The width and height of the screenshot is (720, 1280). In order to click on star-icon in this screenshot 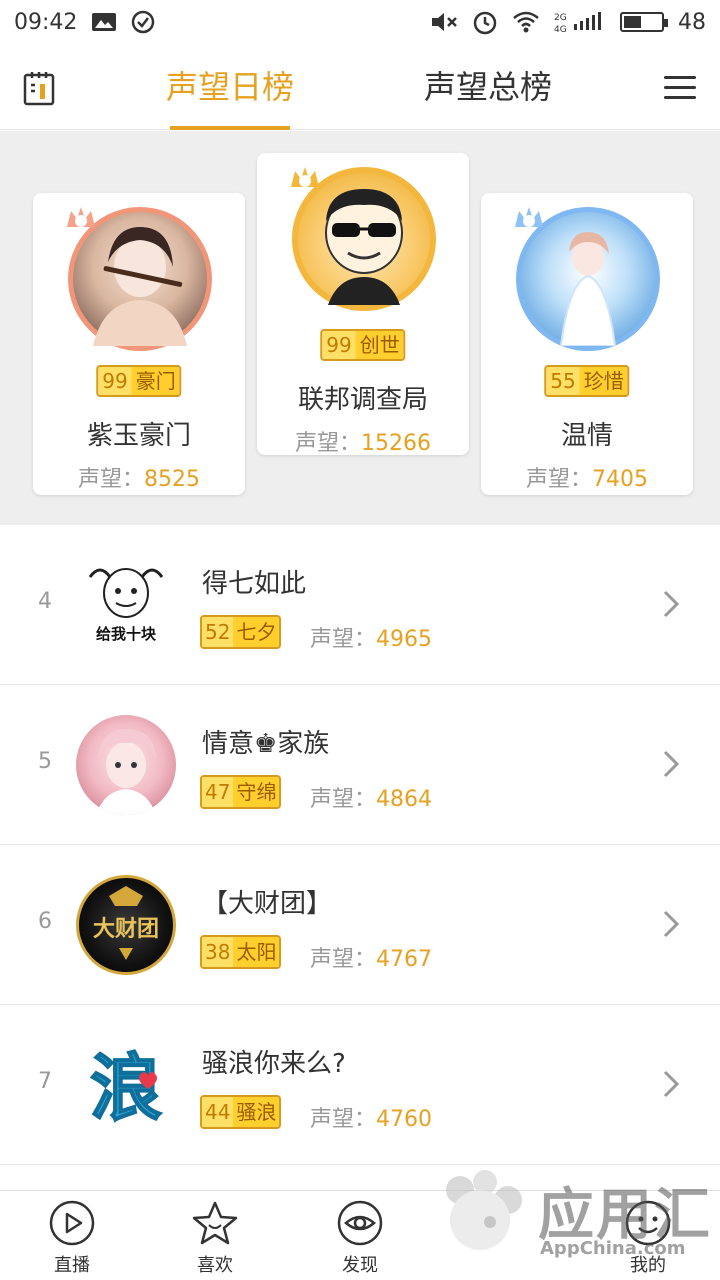, I will do `click(215, 1223)`.